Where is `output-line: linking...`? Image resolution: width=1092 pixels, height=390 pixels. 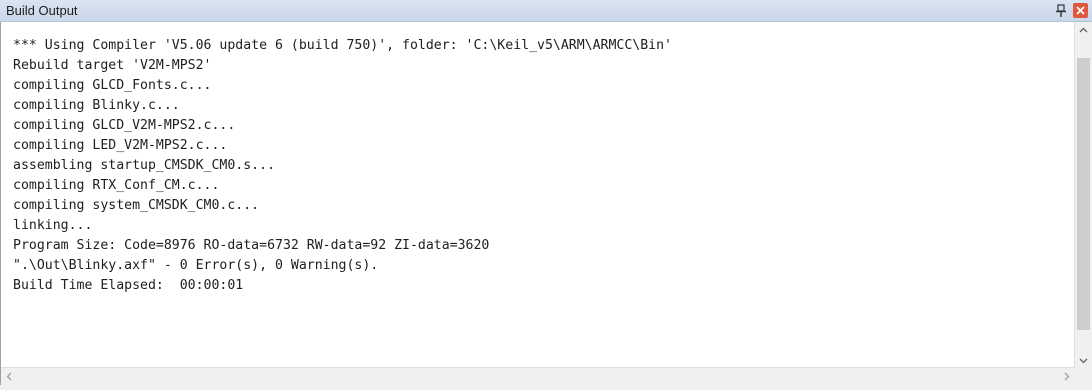
output-line: linking... is located at coordinates (53, 225).